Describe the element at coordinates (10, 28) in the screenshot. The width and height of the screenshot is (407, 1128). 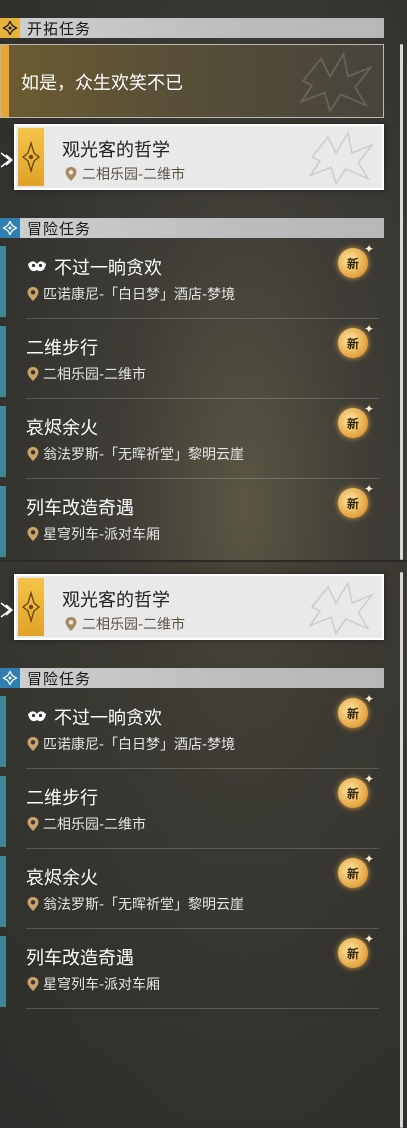
I see `trailblaze-diamond-icon` at that location.